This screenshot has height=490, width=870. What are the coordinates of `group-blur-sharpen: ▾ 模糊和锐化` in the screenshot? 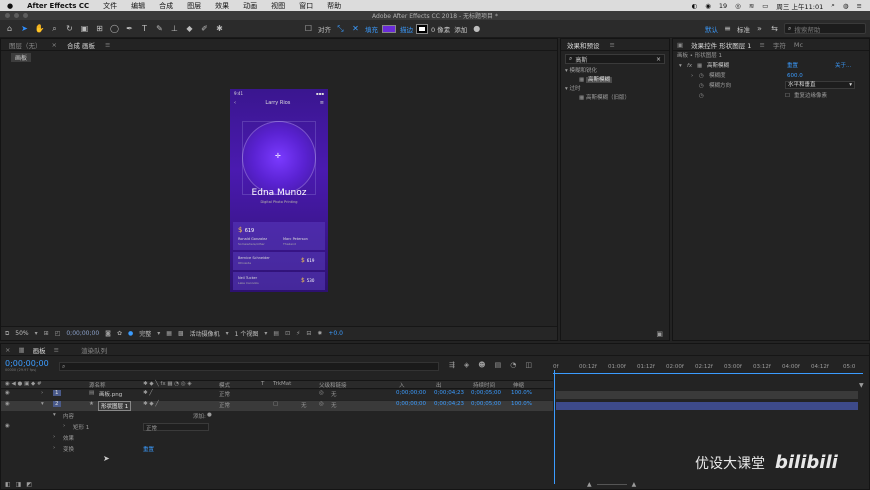 It's located at (617, 71).